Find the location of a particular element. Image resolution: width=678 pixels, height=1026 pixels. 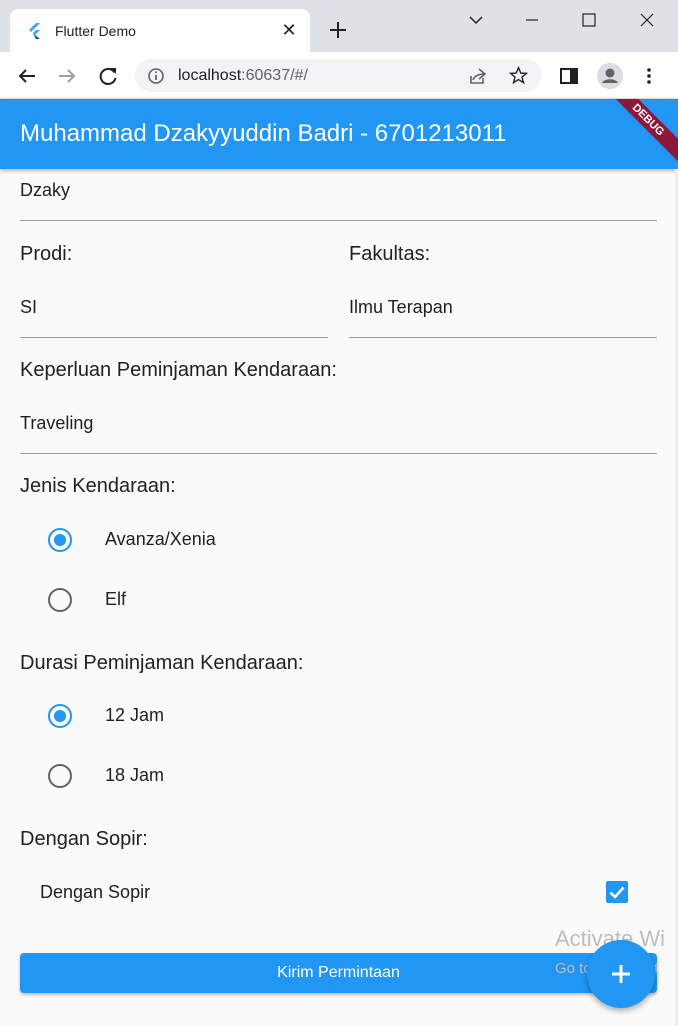

address-bar: localhost:60637/#/ is located at coordinates (338, 75).